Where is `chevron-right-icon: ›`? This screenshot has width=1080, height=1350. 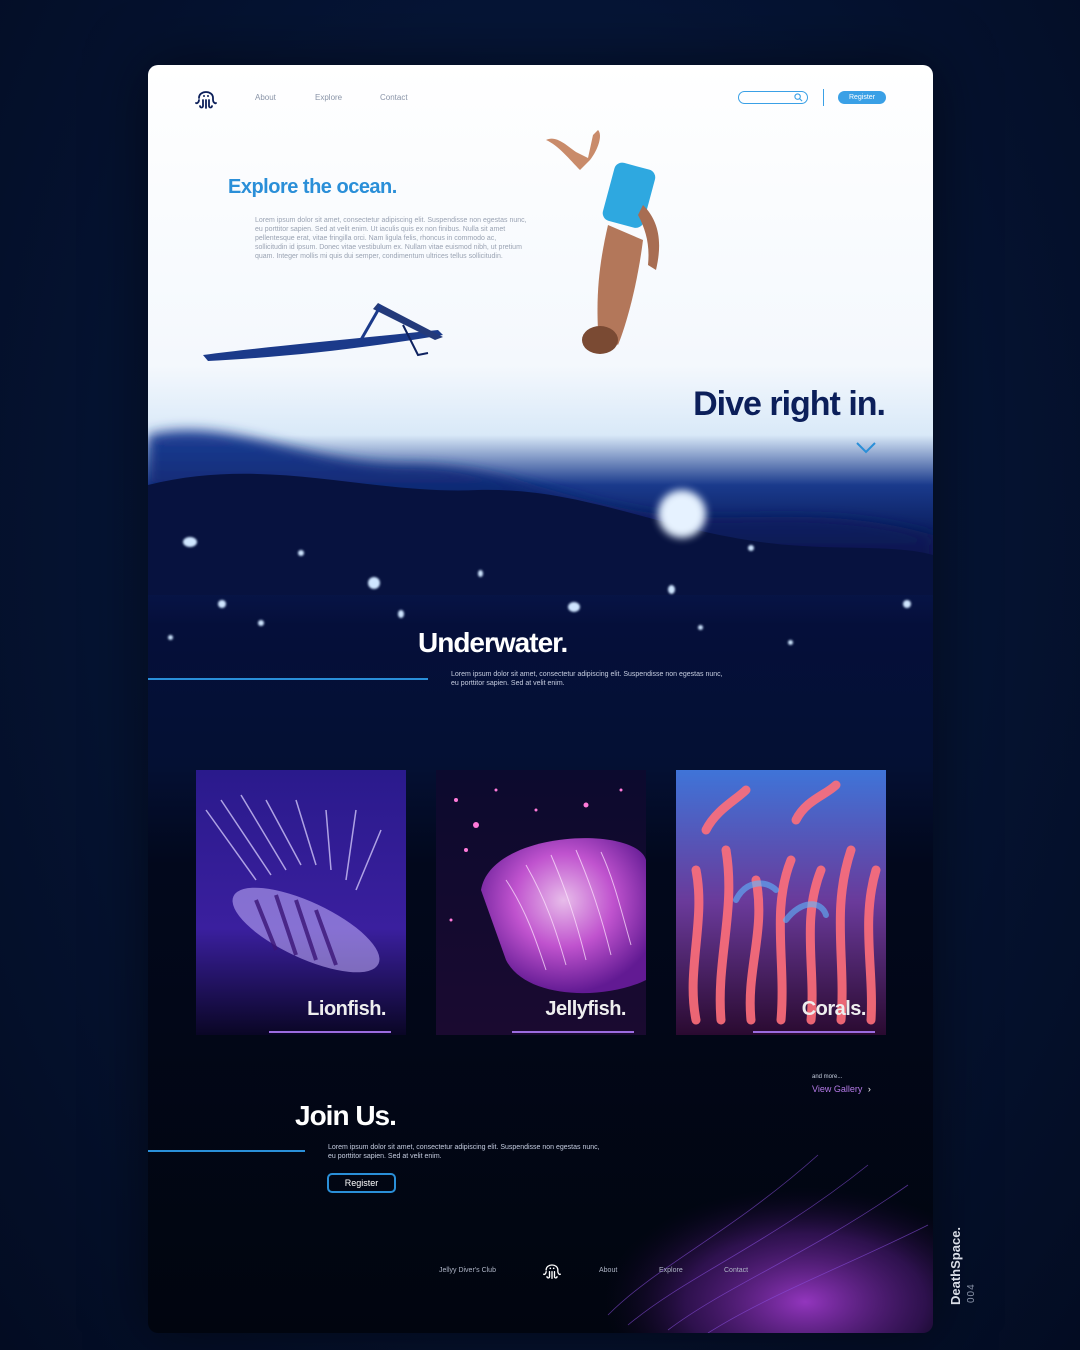 chevron-right-icon: › is located at coordinates (869, 1089).